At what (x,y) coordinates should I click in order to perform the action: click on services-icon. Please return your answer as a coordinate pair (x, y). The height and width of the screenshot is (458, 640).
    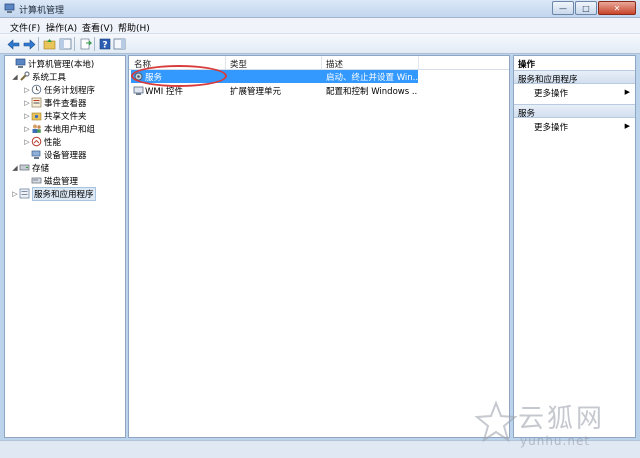
    Looking at the image, I should click on (138, 76).